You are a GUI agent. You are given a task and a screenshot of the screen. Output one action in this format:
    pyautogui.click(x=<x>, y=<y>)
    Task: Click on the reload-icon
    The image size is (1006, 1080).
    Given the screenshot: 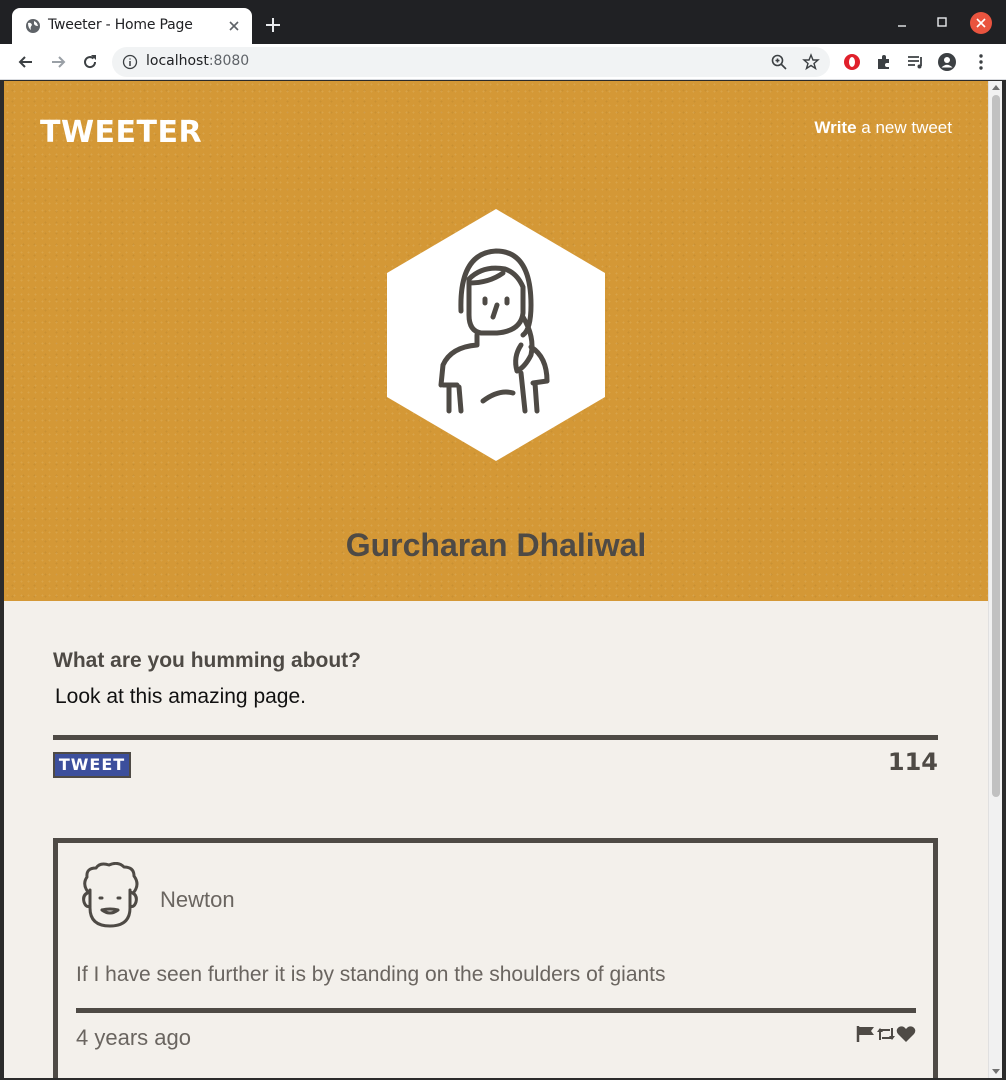 What is the action you would take?
    pyautogui.click(x=90, y=62)
    